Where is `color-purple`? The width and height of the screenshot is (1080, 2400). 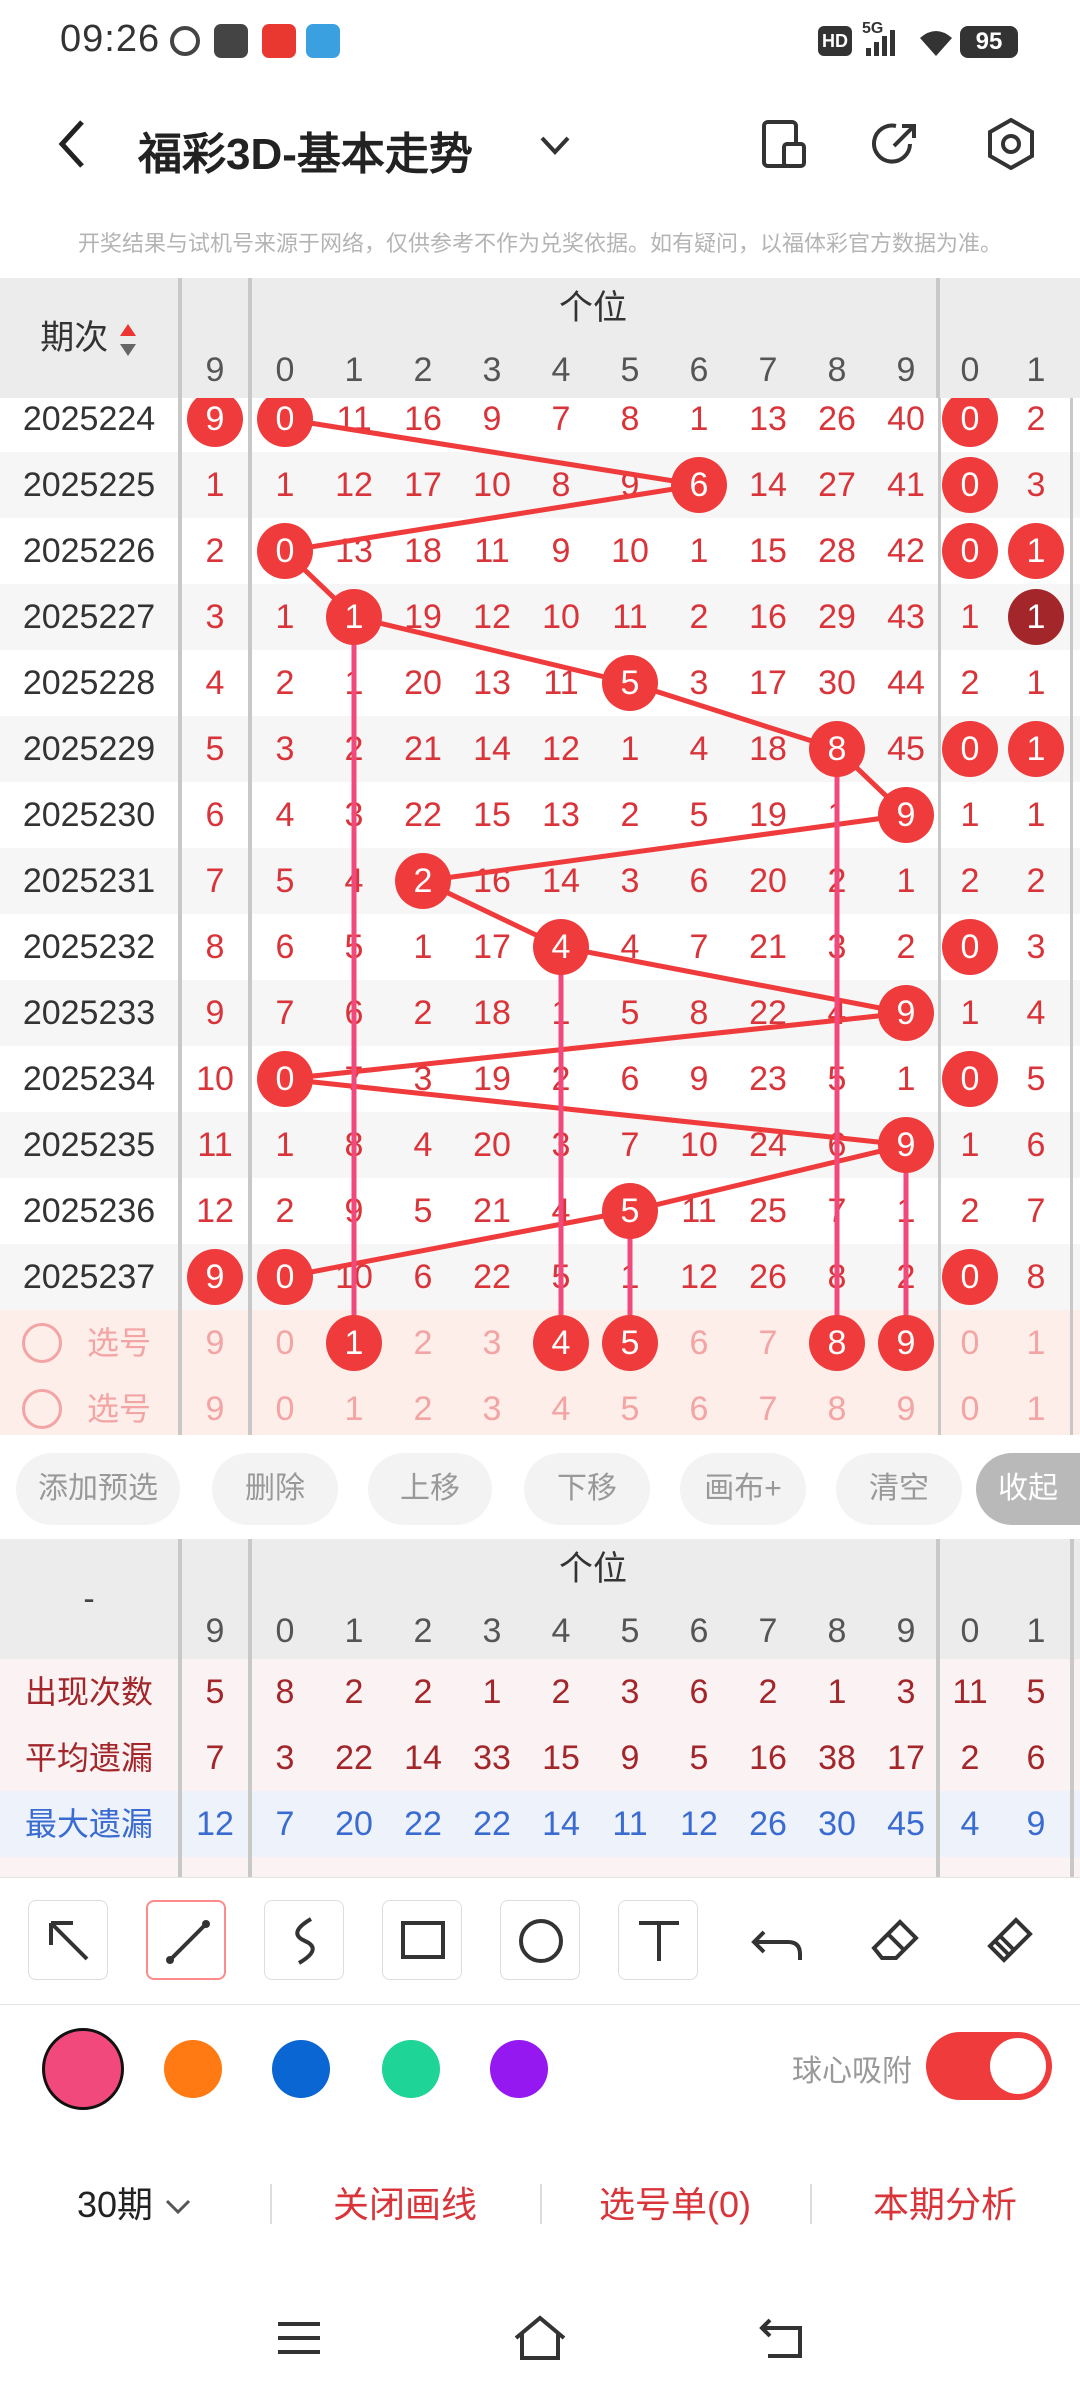
color-purple is located at coordinates (519, 2069).